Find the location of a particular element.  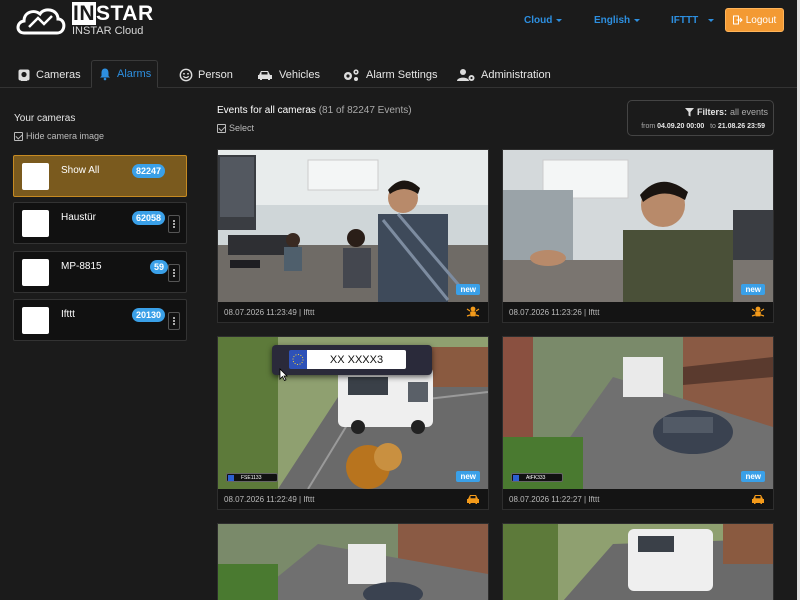

smiley-icon is located at coordinates (186, 75).